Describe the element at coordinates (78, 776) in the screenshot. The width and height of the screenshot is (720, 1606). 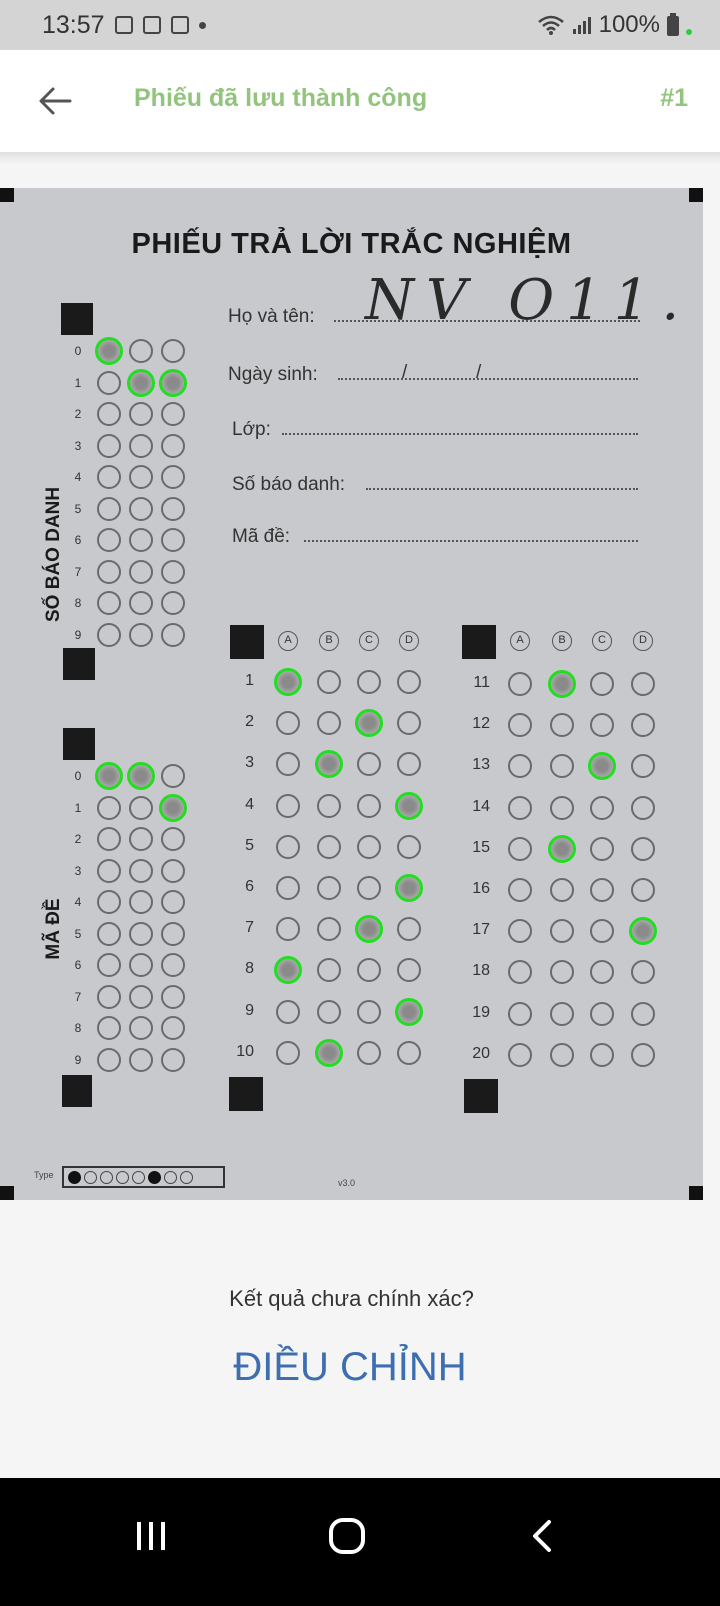
I see `digit-label: 0` at that location.